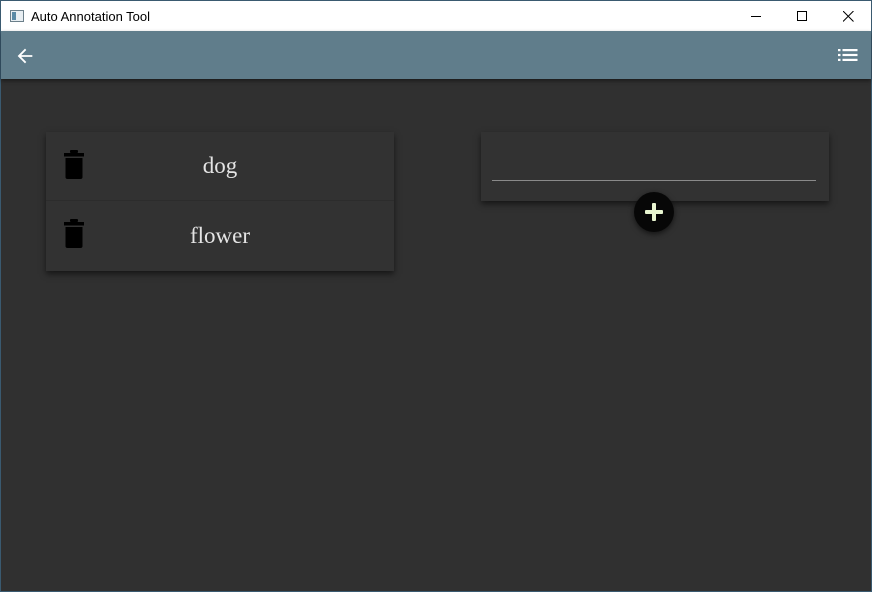 Image resolution: width=872 pixels, height=592 pixels. What do you see at coordinates (91, 16) in the screenshot?
I see `window-title: Auto Annotation Tool` at bounding box center [91, 16].